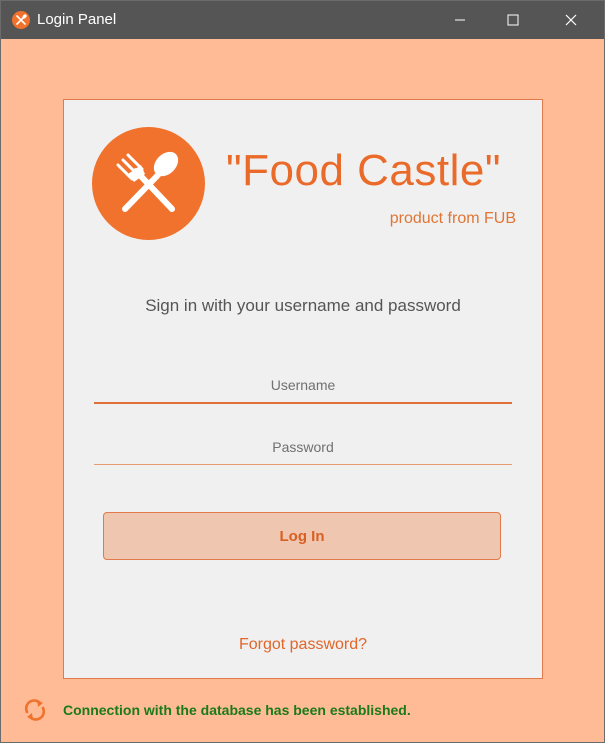 This screenshot has height=743, width=605. I want to click on maximize-button, so click(513, 20).